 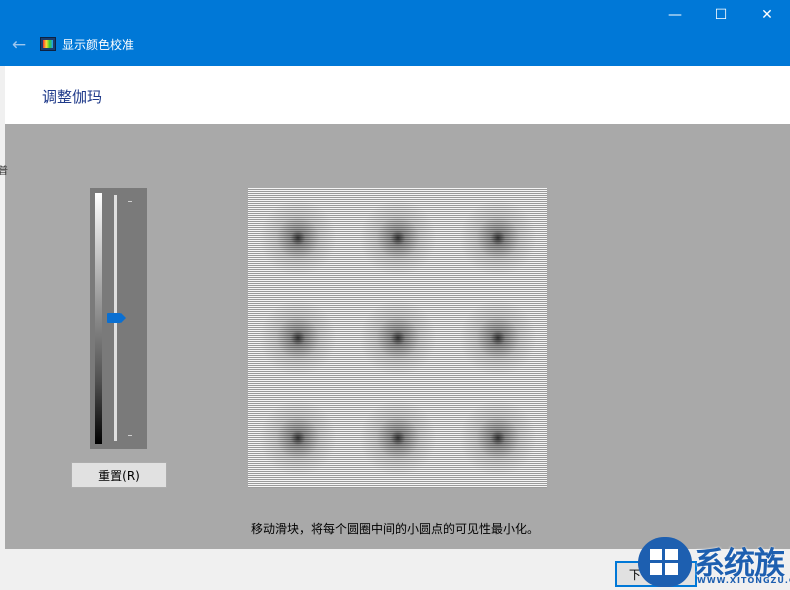 I want to click on header-panel: 调整伽玛, so click(x=397, y=95).